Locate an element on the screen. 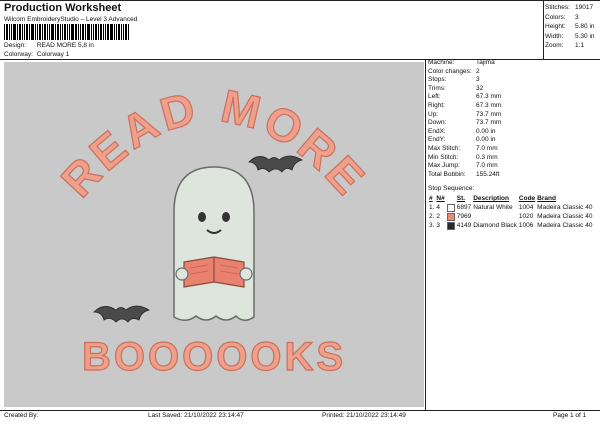  row-description: Diamond Black is located at coordinates (495, 225).